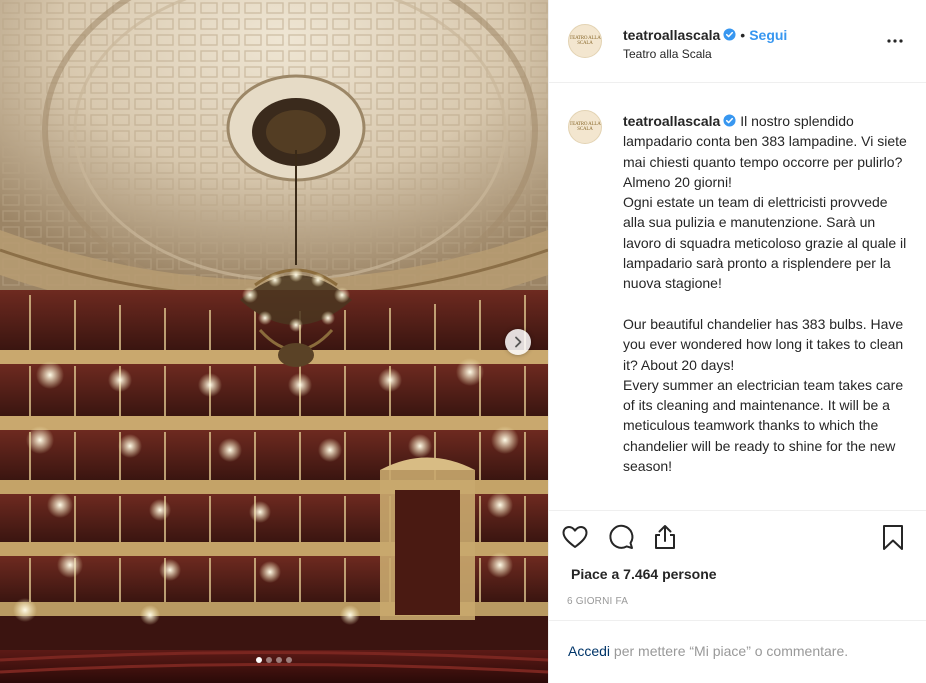 This screenshot has width=926, height=683. Describe the element at coordinates (671, 35) in the screenshot. I see `header-username: teatroallascala` at that location.